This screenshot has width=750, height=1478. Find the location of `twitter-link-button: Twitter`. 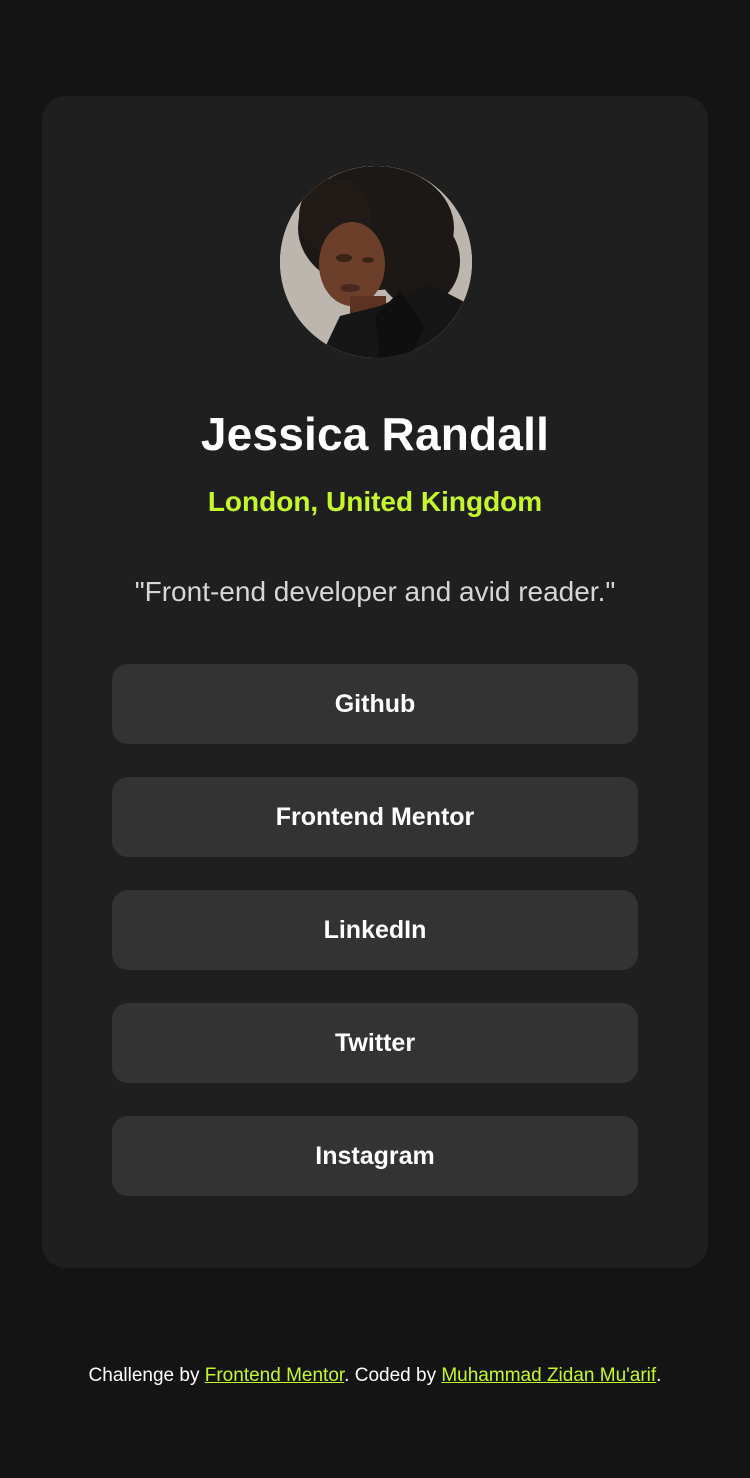

twitter-link-button: Twitter is located at coordinates (375, 1043).